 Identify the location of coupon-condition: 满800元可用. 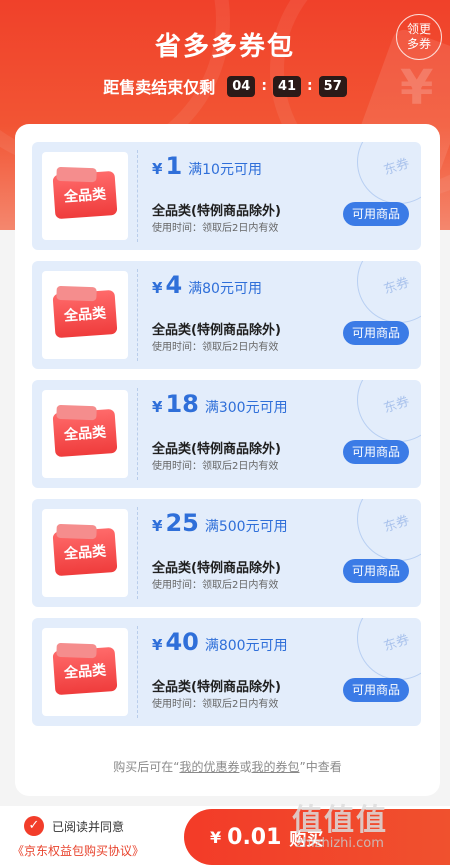
(246, 646).